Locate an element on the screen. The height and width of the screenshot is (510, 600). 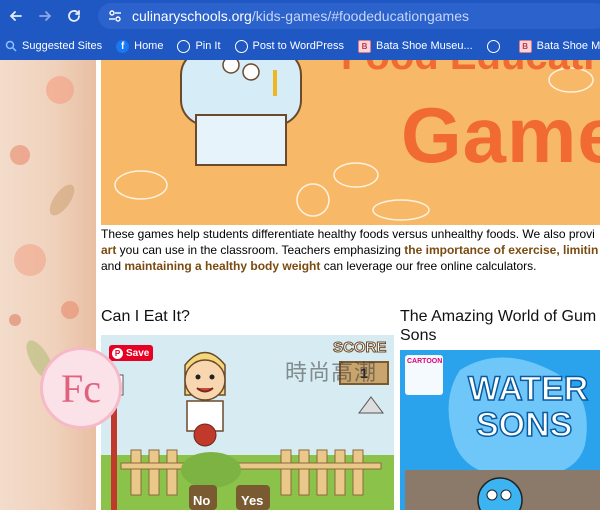
limiting-link: , limitin is located at coordinates (577, 250).